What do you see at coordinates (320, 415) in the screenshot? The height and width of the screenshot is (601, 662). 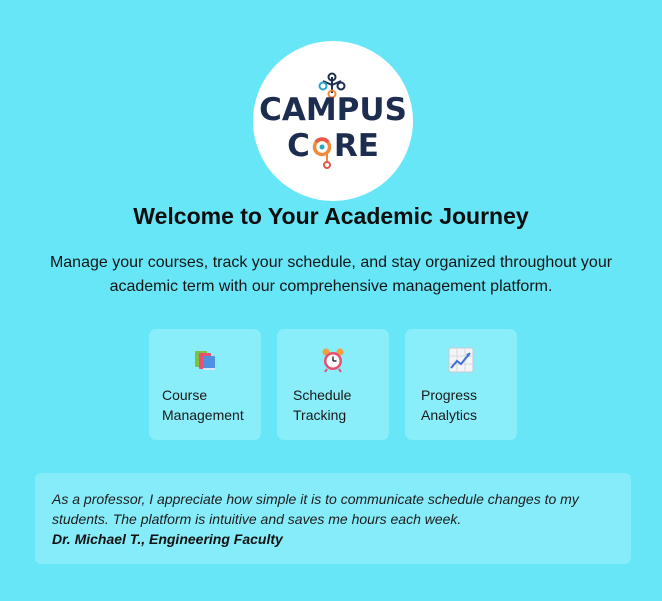 I see `feature-label-line2: Tracking` at bounding box center [320, 415].